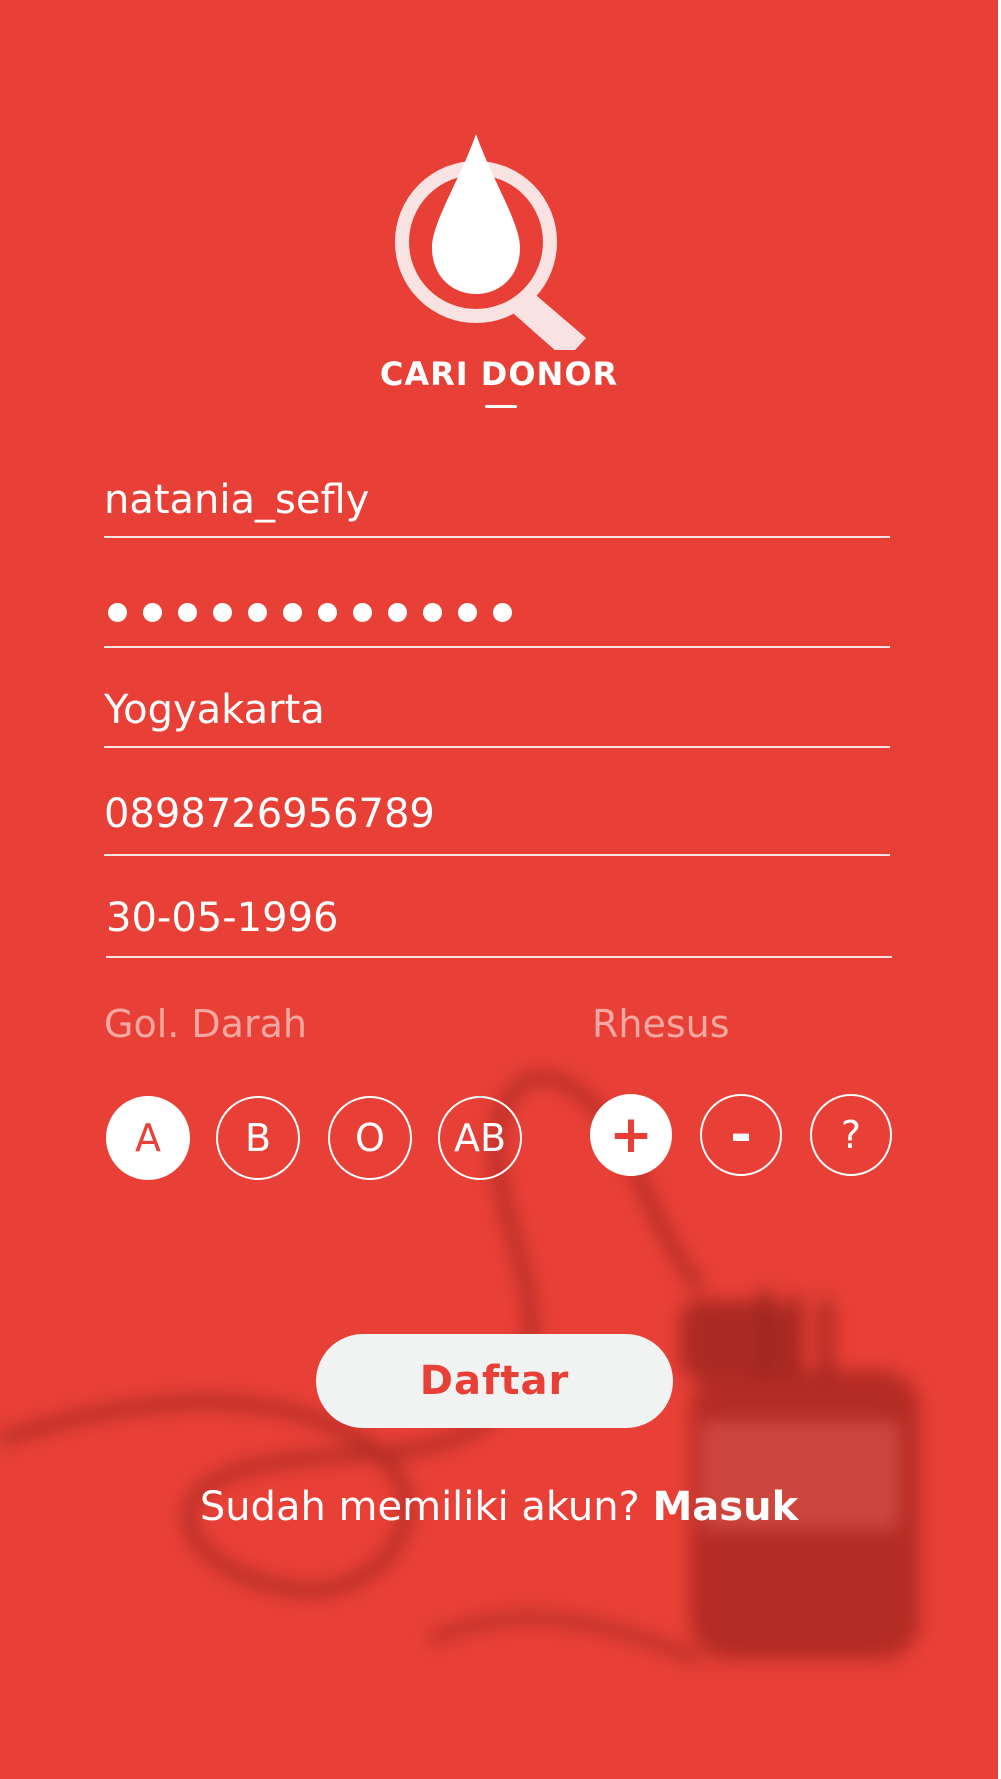 Image resolution: width=1001 pixels, height=1779 pixels. I want to click on blood-type-option-b: B, so click(258, 1138).